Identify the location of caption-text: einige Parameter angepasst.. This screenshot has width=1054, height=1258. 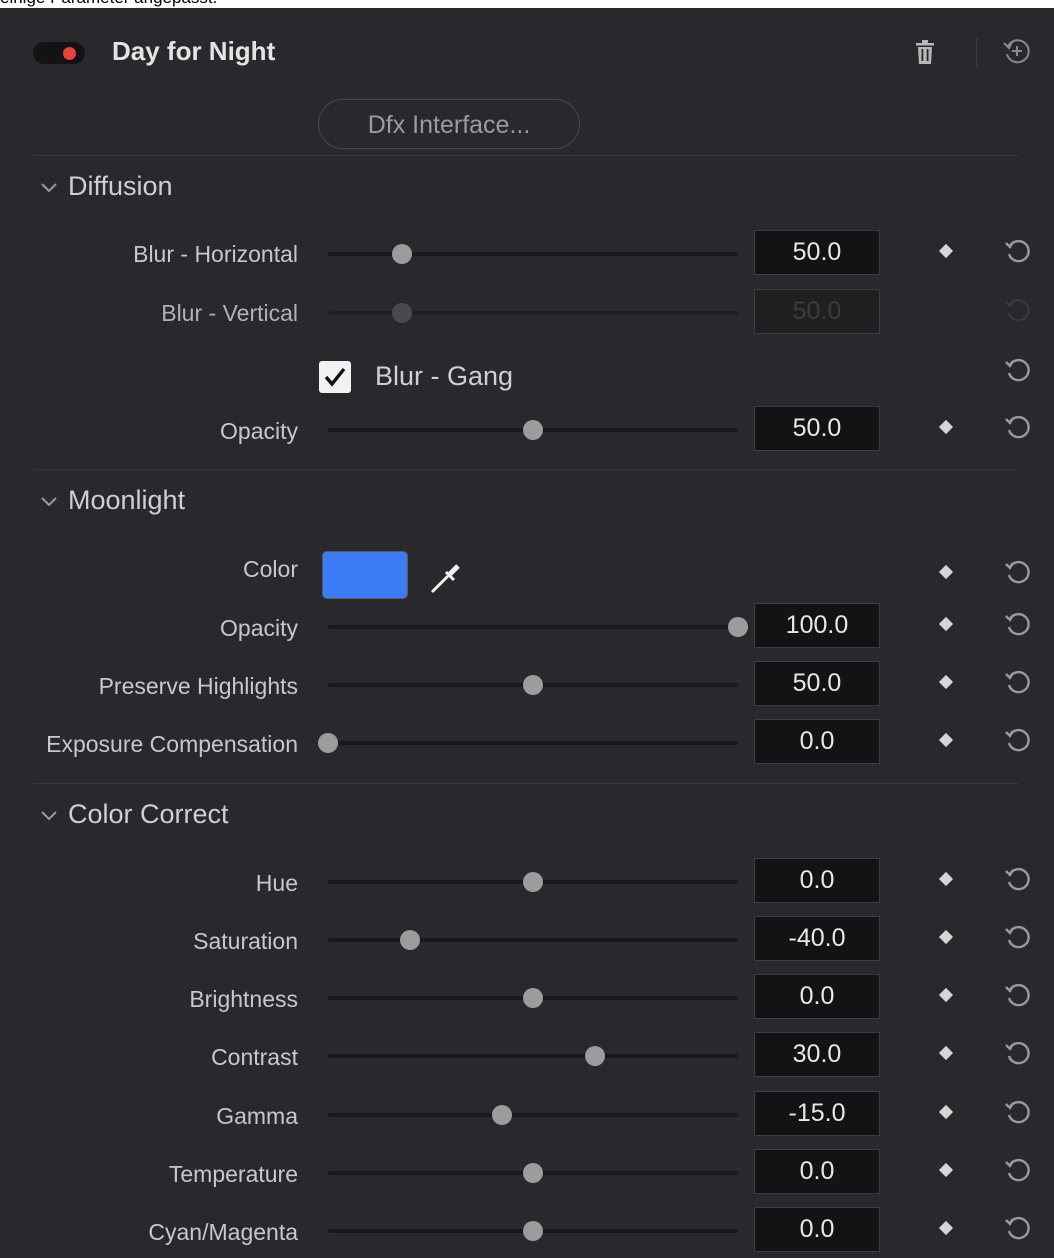
(108, 4).